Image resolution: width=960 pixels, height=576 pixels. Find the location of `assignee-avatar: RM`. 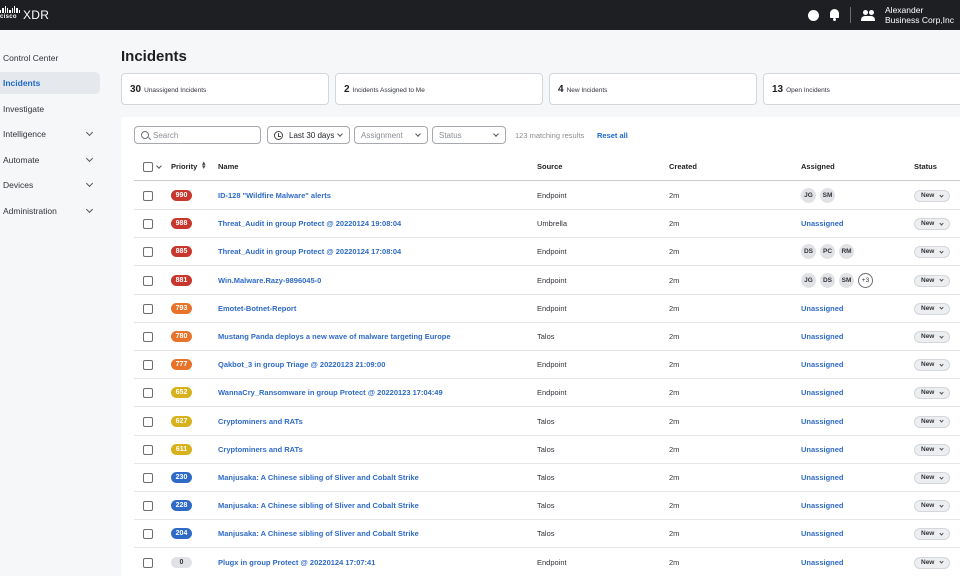

assignee-avatar: RM is located at coordinates (846, 252).